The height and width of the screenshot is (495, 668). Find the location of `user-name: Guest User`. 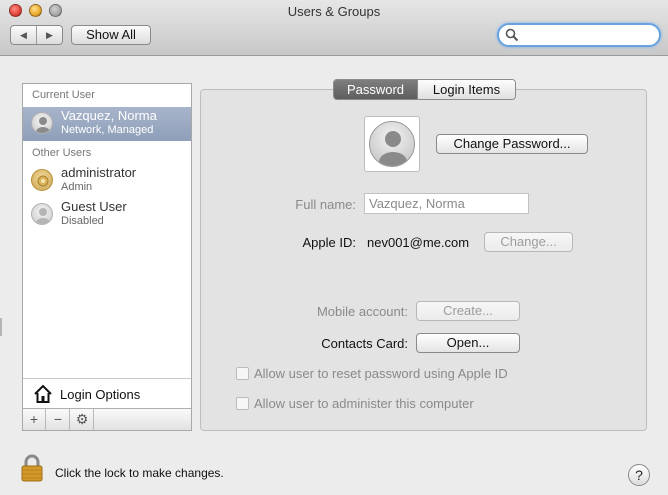

user-name: Guest User is located at coordinates (94, 206).